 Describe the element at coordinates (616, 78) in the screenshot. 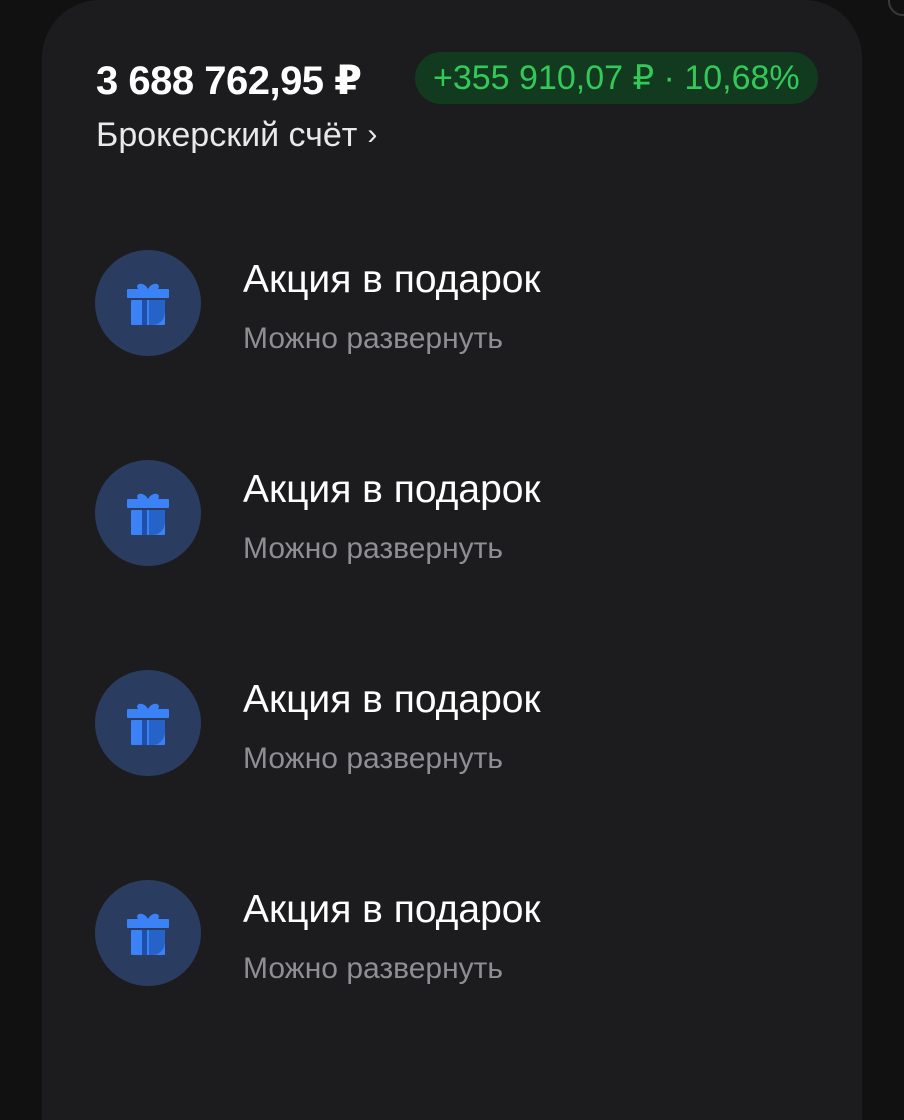

I see `profit-badge: +355 910,07 ₽ · 10,68%` at that location.